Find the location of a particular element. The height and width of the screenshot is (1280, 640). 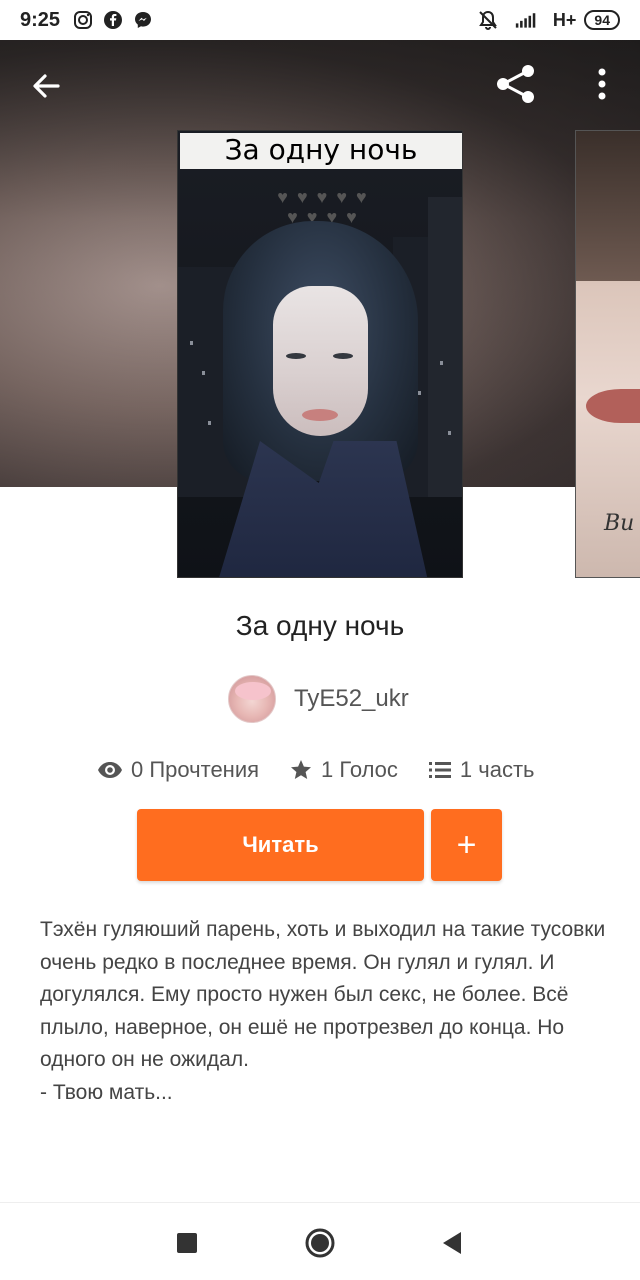

star-icon is located at coordinates (301, 769).